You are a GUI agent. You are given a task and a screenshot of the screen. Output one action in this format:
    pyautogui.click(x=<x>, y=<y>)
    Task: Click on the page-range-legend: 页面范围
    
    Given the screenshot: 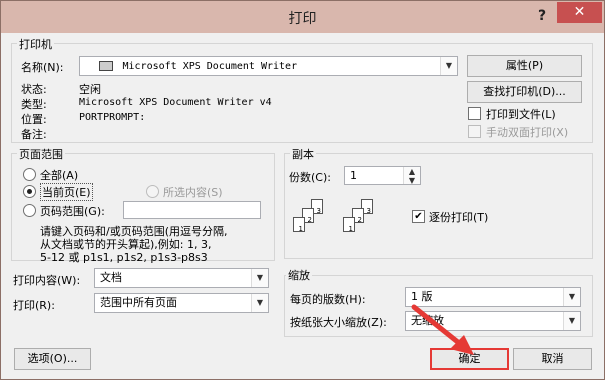 What is the action you would take?
    pyautogui.click(x=41, y=154)
    